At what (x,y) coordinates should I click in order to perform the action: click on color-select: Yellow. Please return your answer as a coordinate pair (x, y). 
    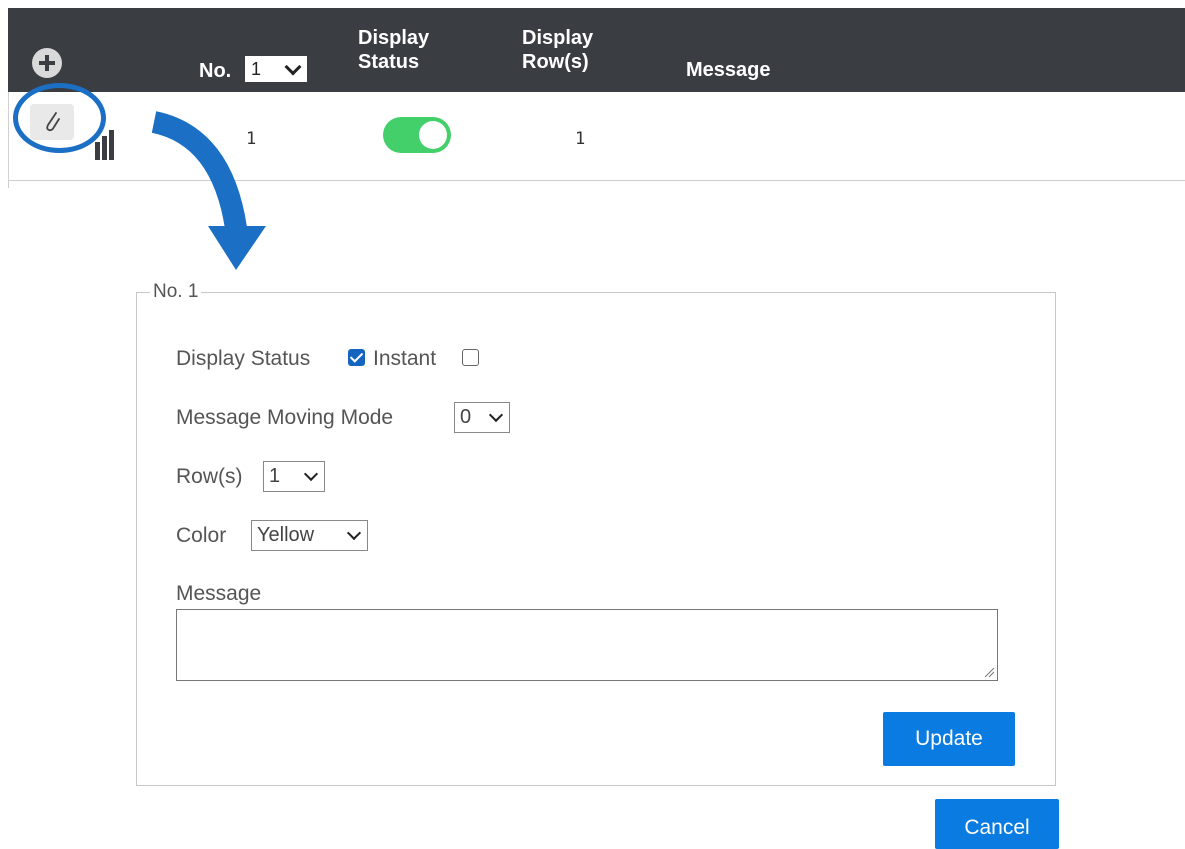
    Looking at the image, I should click on (309, 535).